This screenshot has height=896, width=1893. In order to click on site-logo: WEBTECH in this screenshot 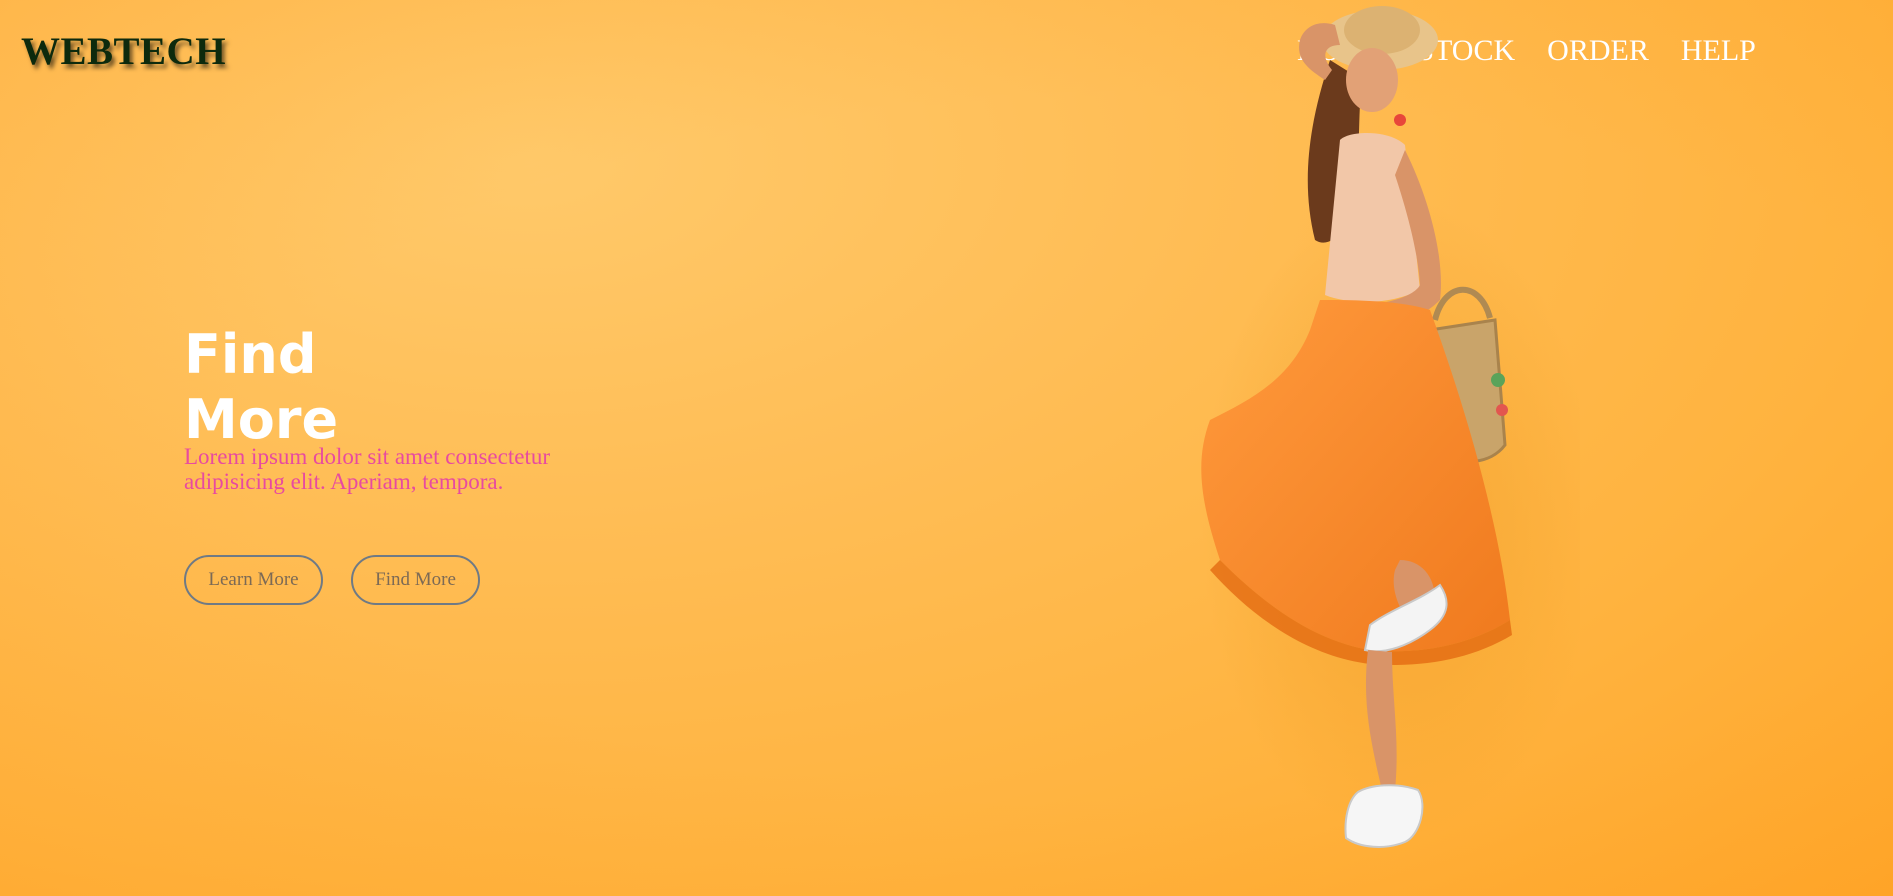, I will do `click(123, 51)`.